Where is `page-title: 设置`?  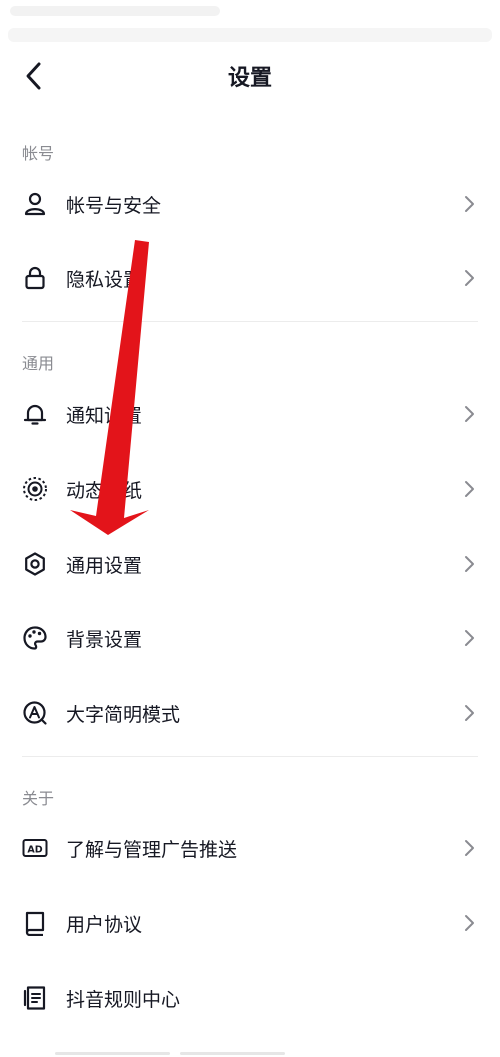
page-title: 设置 is located at coordinates (249, 78).